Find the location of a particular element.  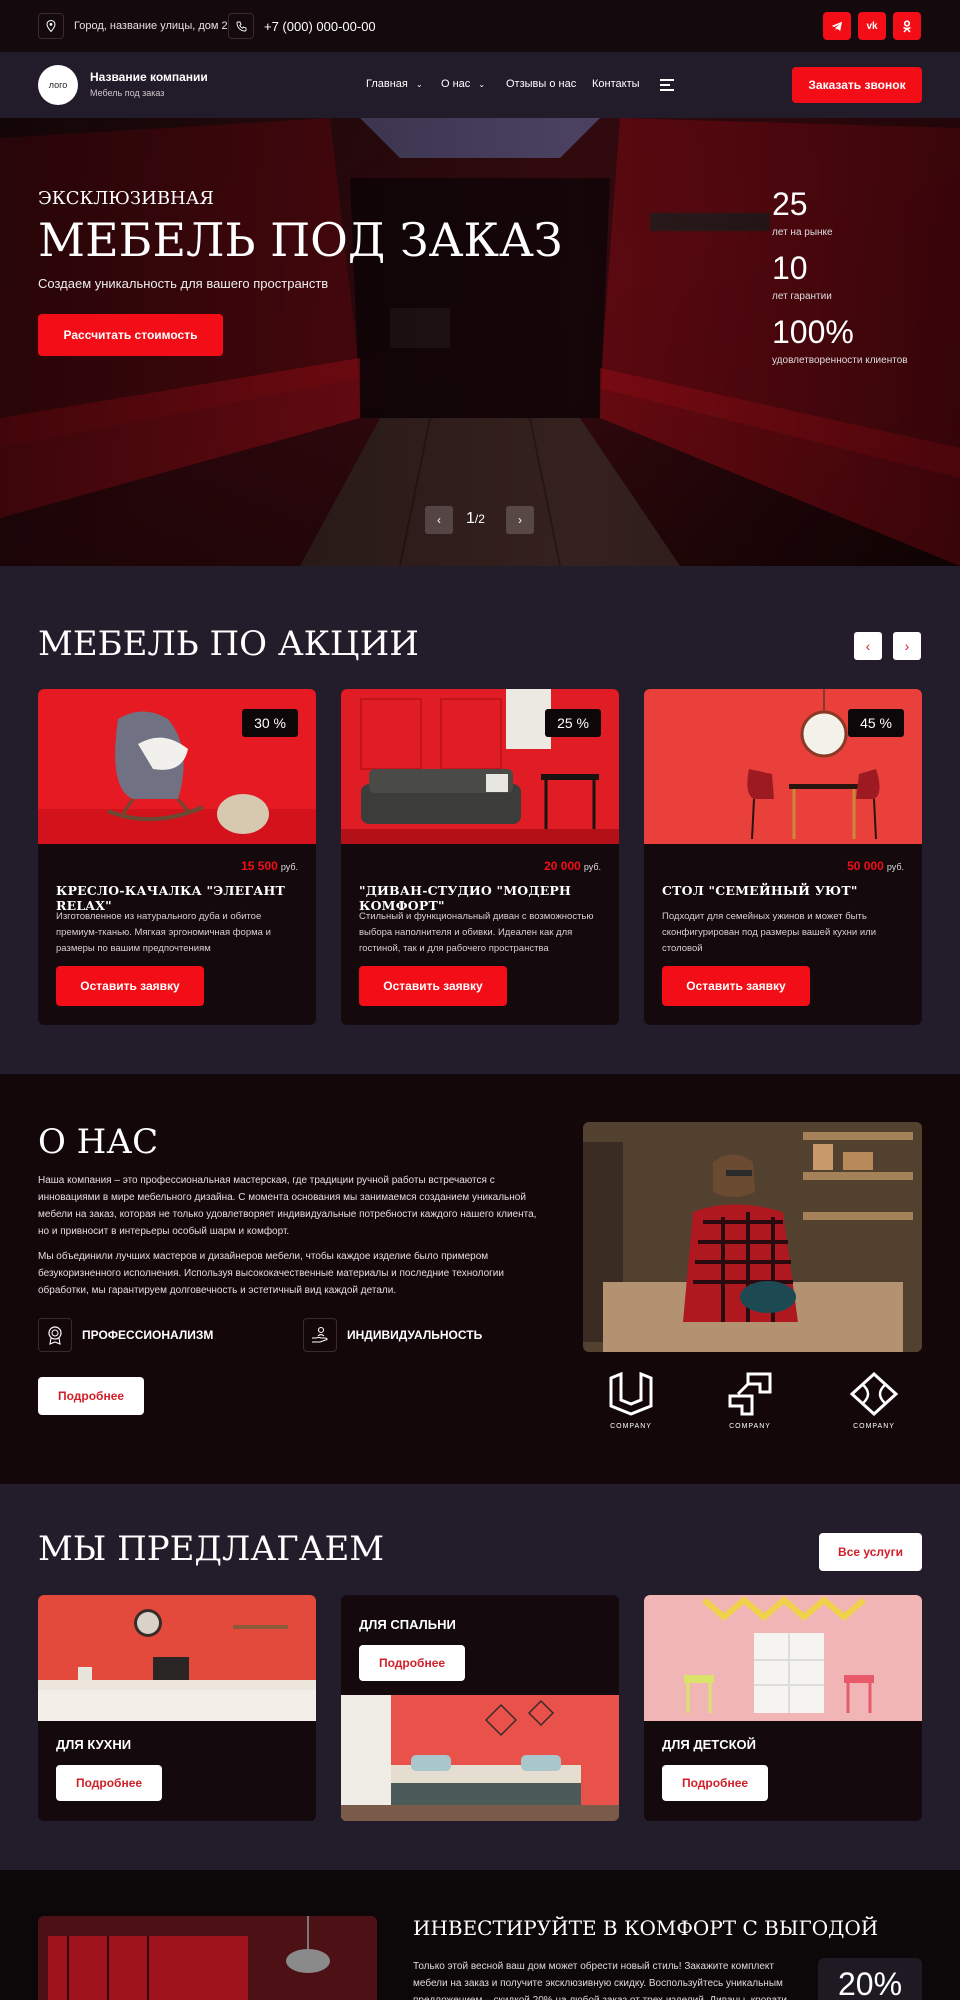

address-text: Город, название улицы, дом 2 is located at coordinates (151, 26).